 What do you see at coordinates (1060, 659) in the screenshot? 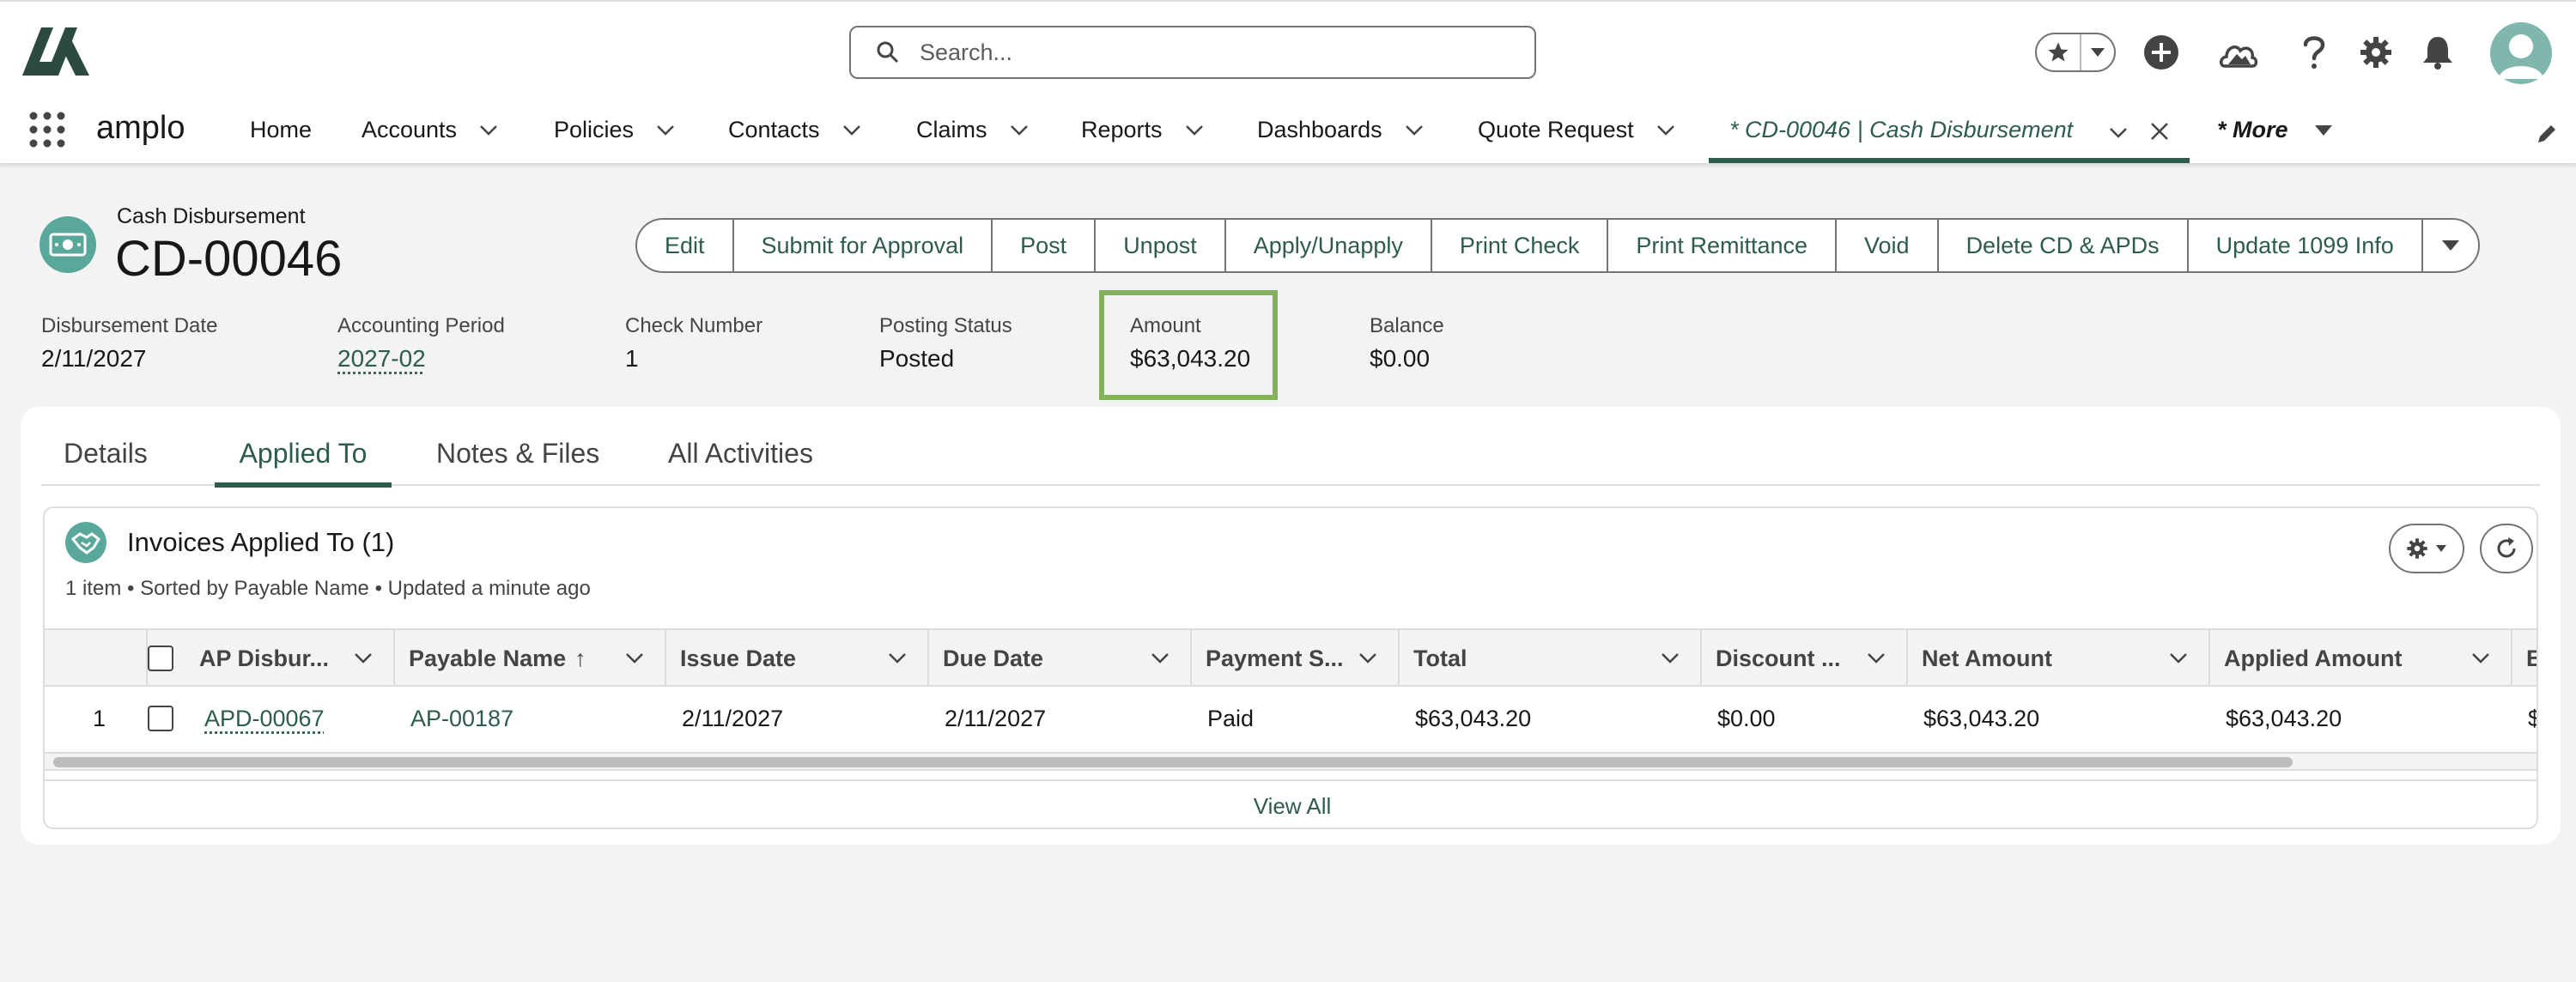
I see `column-due-date: Due Date` at bounding box center [1060, 659].